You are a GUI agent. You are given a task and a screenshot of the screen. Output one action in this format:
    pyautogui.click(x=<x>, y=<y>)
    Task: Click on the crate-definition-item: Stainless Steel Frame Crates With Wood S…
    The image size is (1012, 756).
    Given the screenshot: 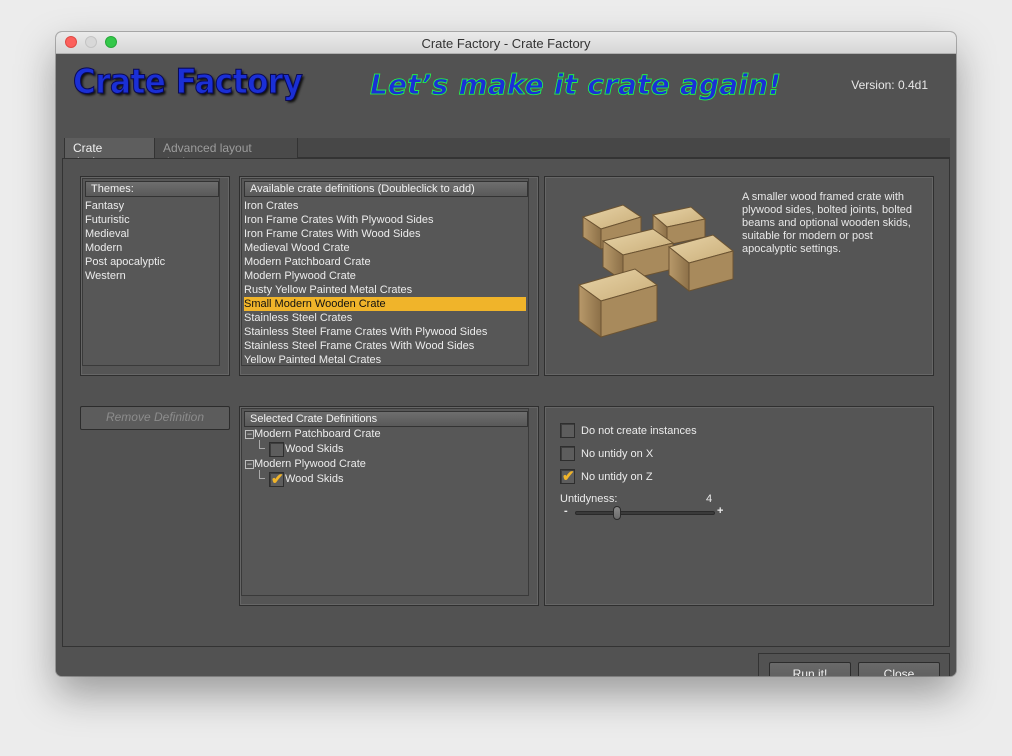 What is the action you would take?
    pyautogui.click(x=385, y=346)
    